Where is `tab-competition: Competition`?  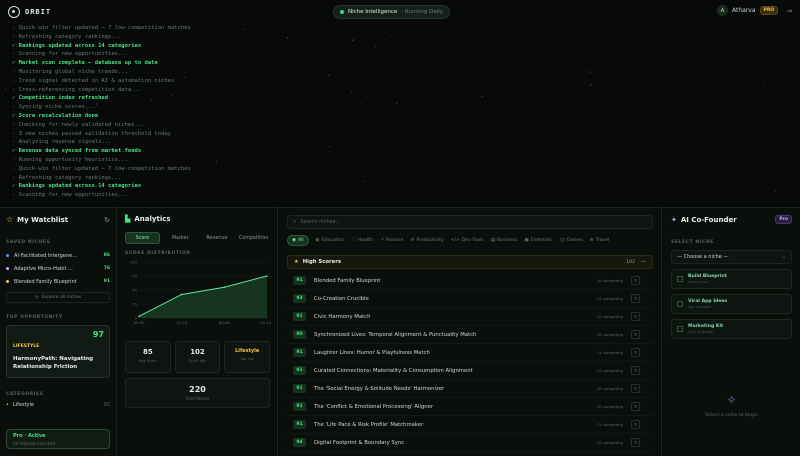
tab-competition: Competition is located at coordinates (253, 238).